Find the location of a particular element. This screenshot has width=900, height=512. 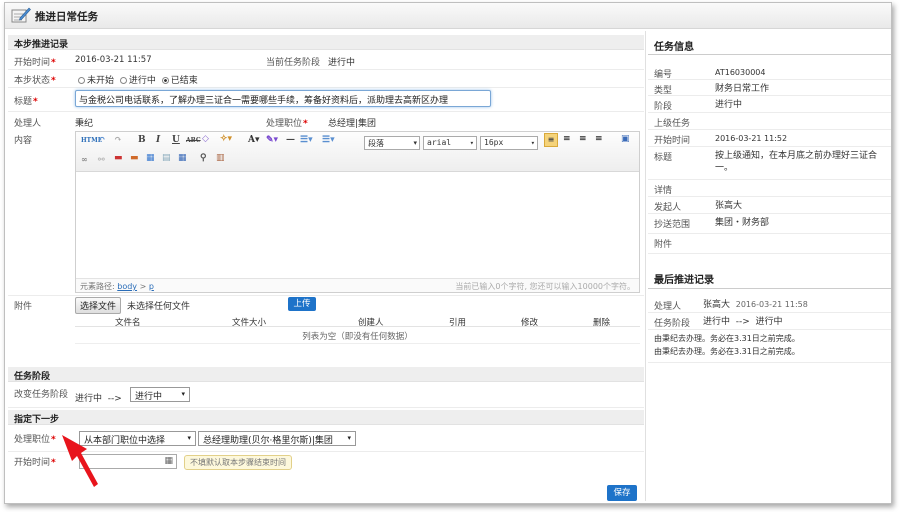

info-row: 上级任务 is located at coordinates (769, 121).